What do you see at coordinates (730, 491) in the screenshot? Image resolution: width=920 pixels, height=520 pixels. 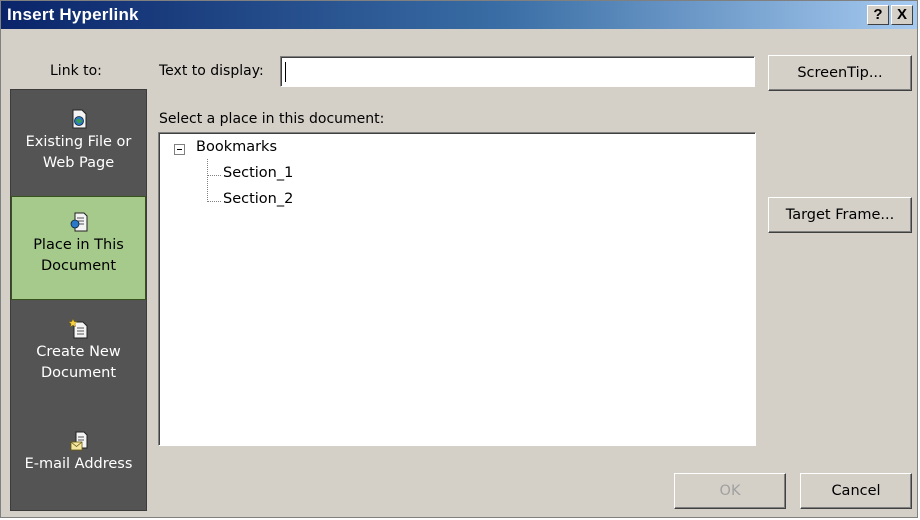 I see `ok-button: OK` at bounding box center [730, 491].